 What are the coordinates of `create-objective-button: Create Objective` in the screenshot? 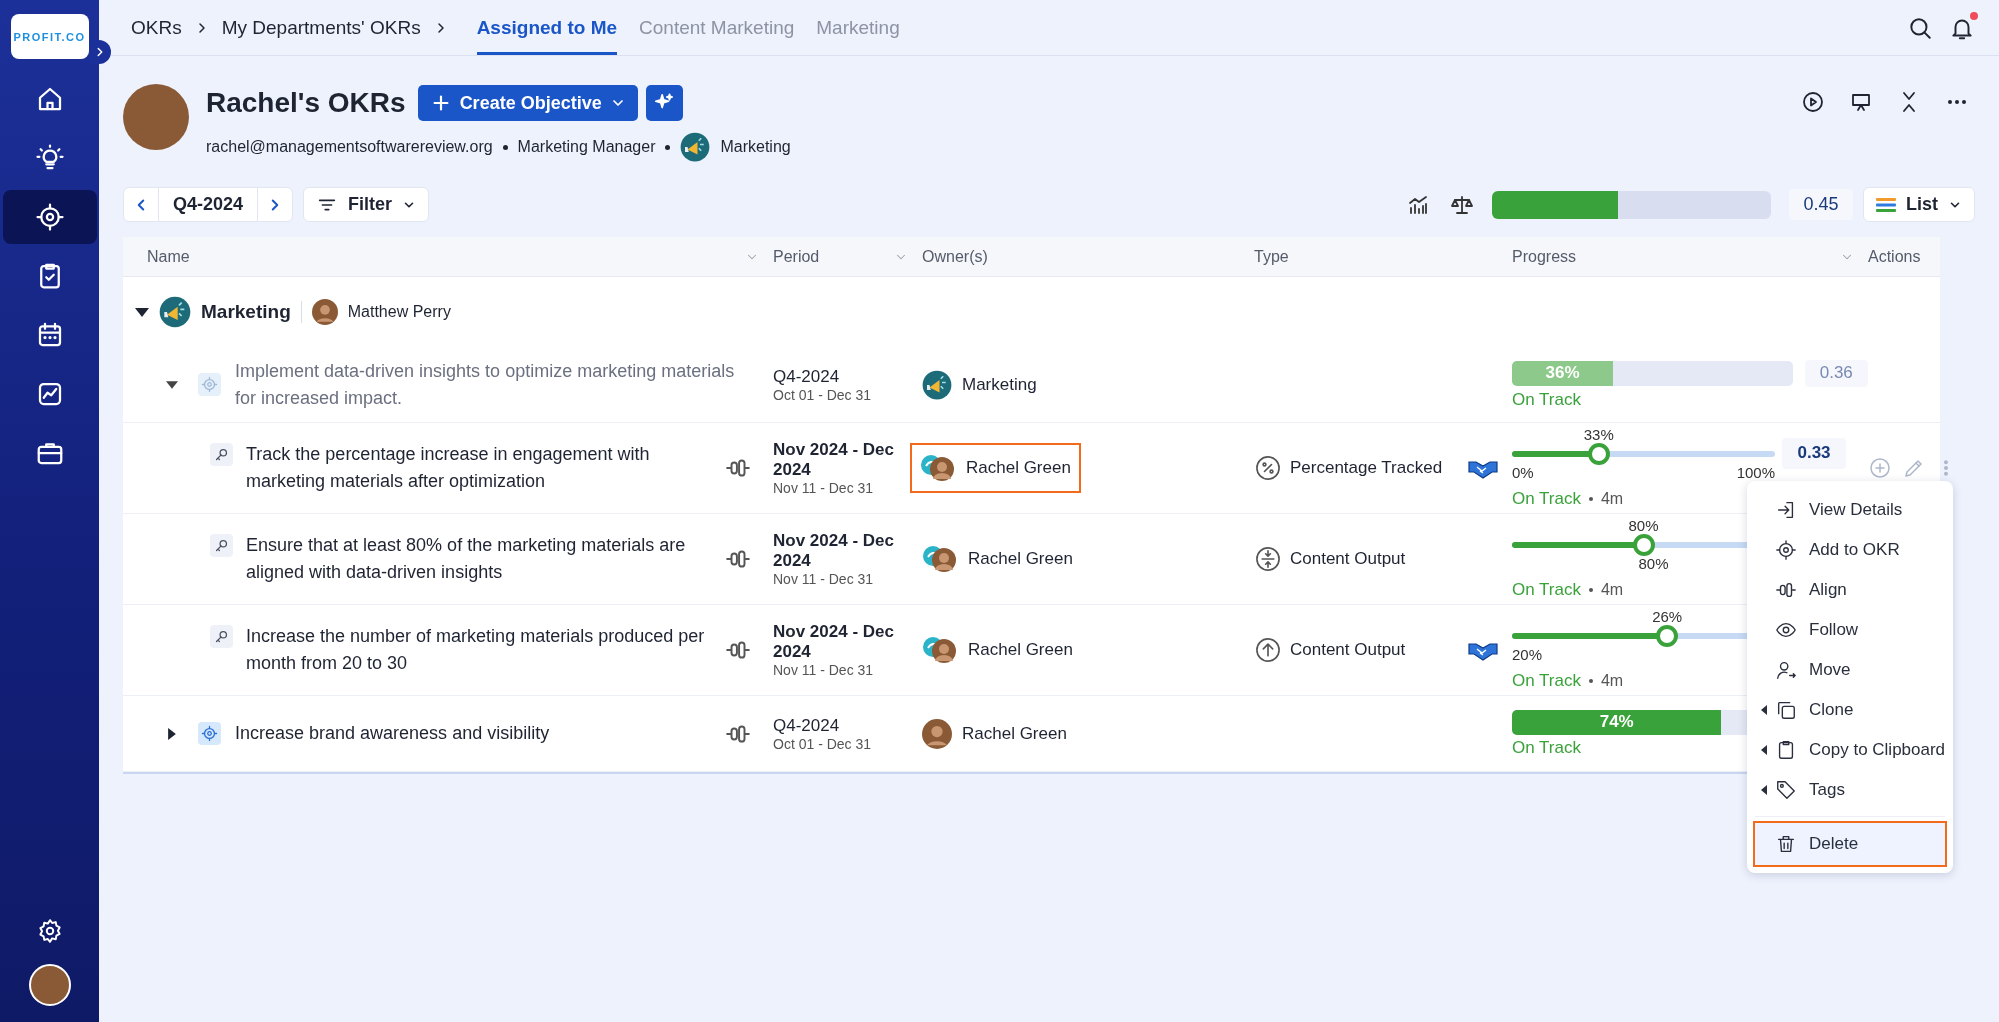 It's located at (527, 103).